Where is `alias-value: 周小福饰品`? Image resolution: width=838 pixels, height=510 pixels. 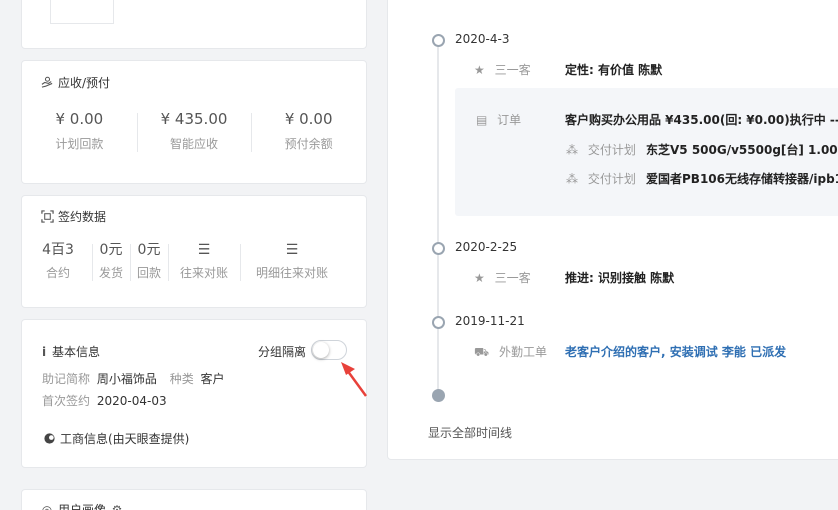 alias-value: 周小福饰品 is located at coordinates (126, 379).